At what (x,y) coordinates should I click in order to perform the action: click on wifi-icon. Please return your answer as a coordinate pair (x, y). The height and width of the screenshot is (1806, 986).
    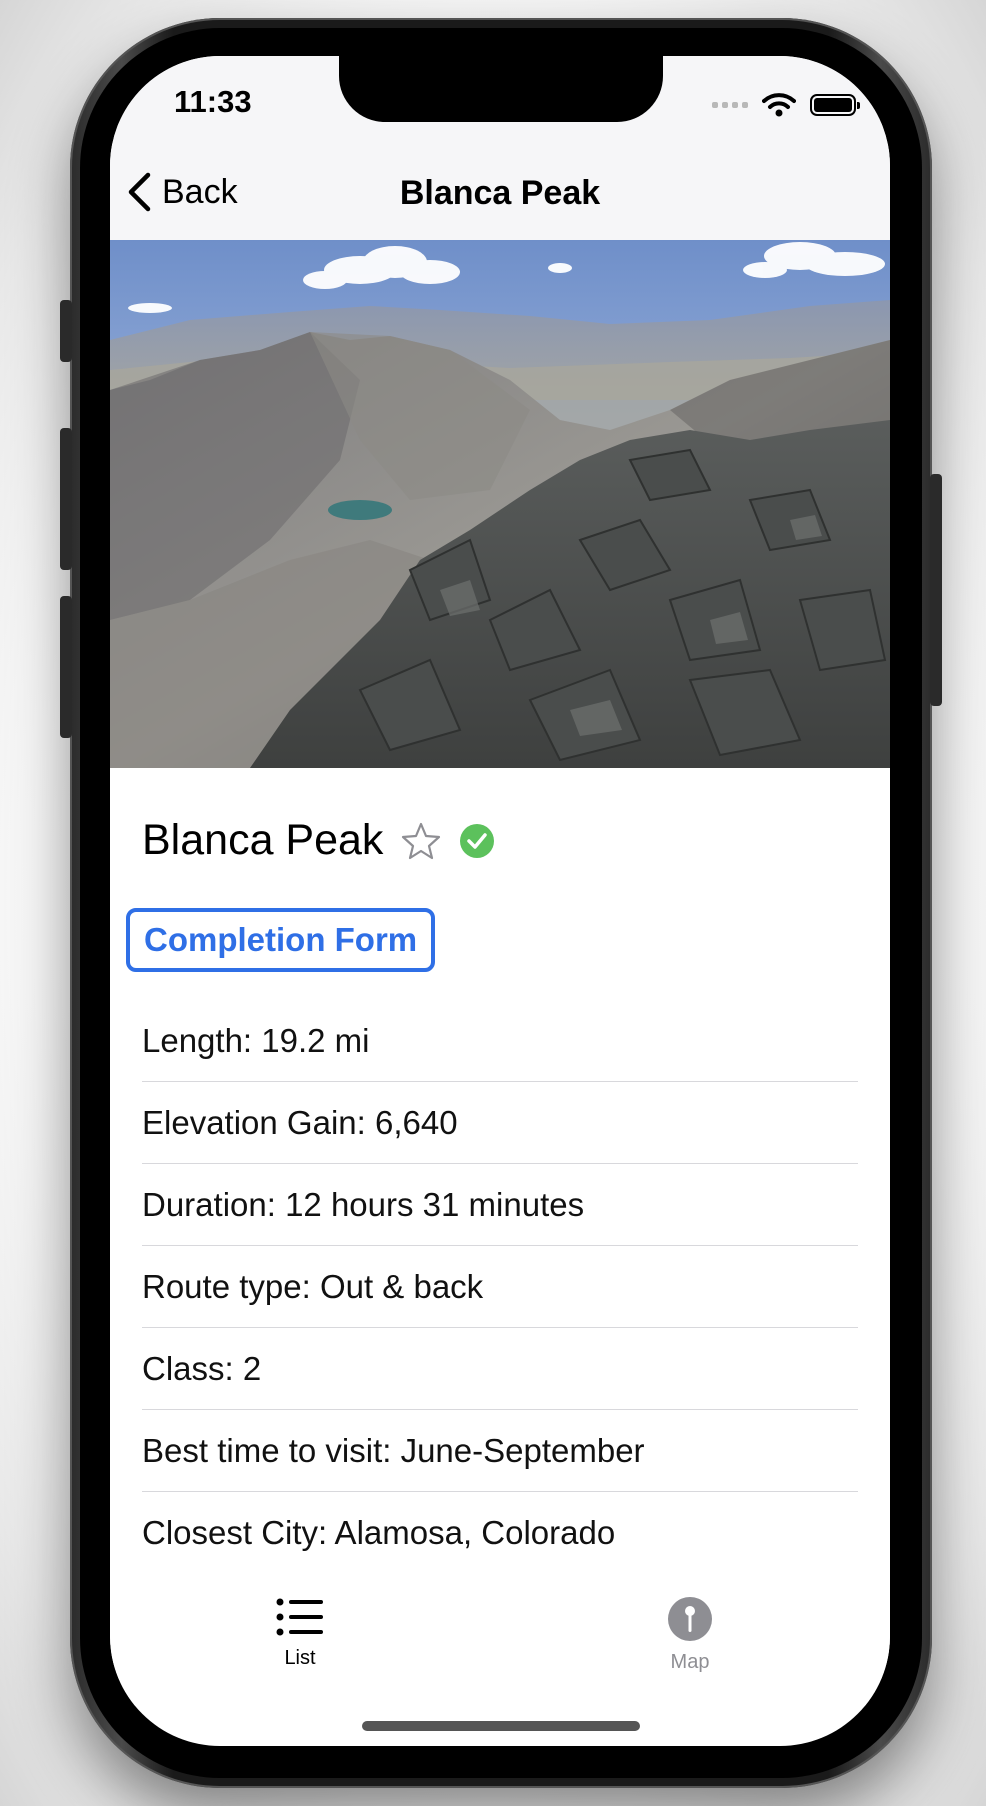
    Looking at the image, I should click on (779, 105).